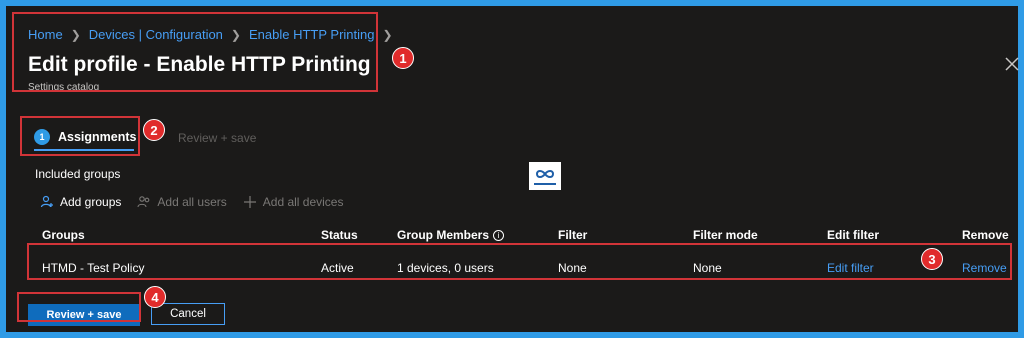 This screenshot has height=338, width=1024. What do you see at coordinates (154, 130) in the screenshot?
I see `callout-badge-2: 2` at bounding box center [154, 130].